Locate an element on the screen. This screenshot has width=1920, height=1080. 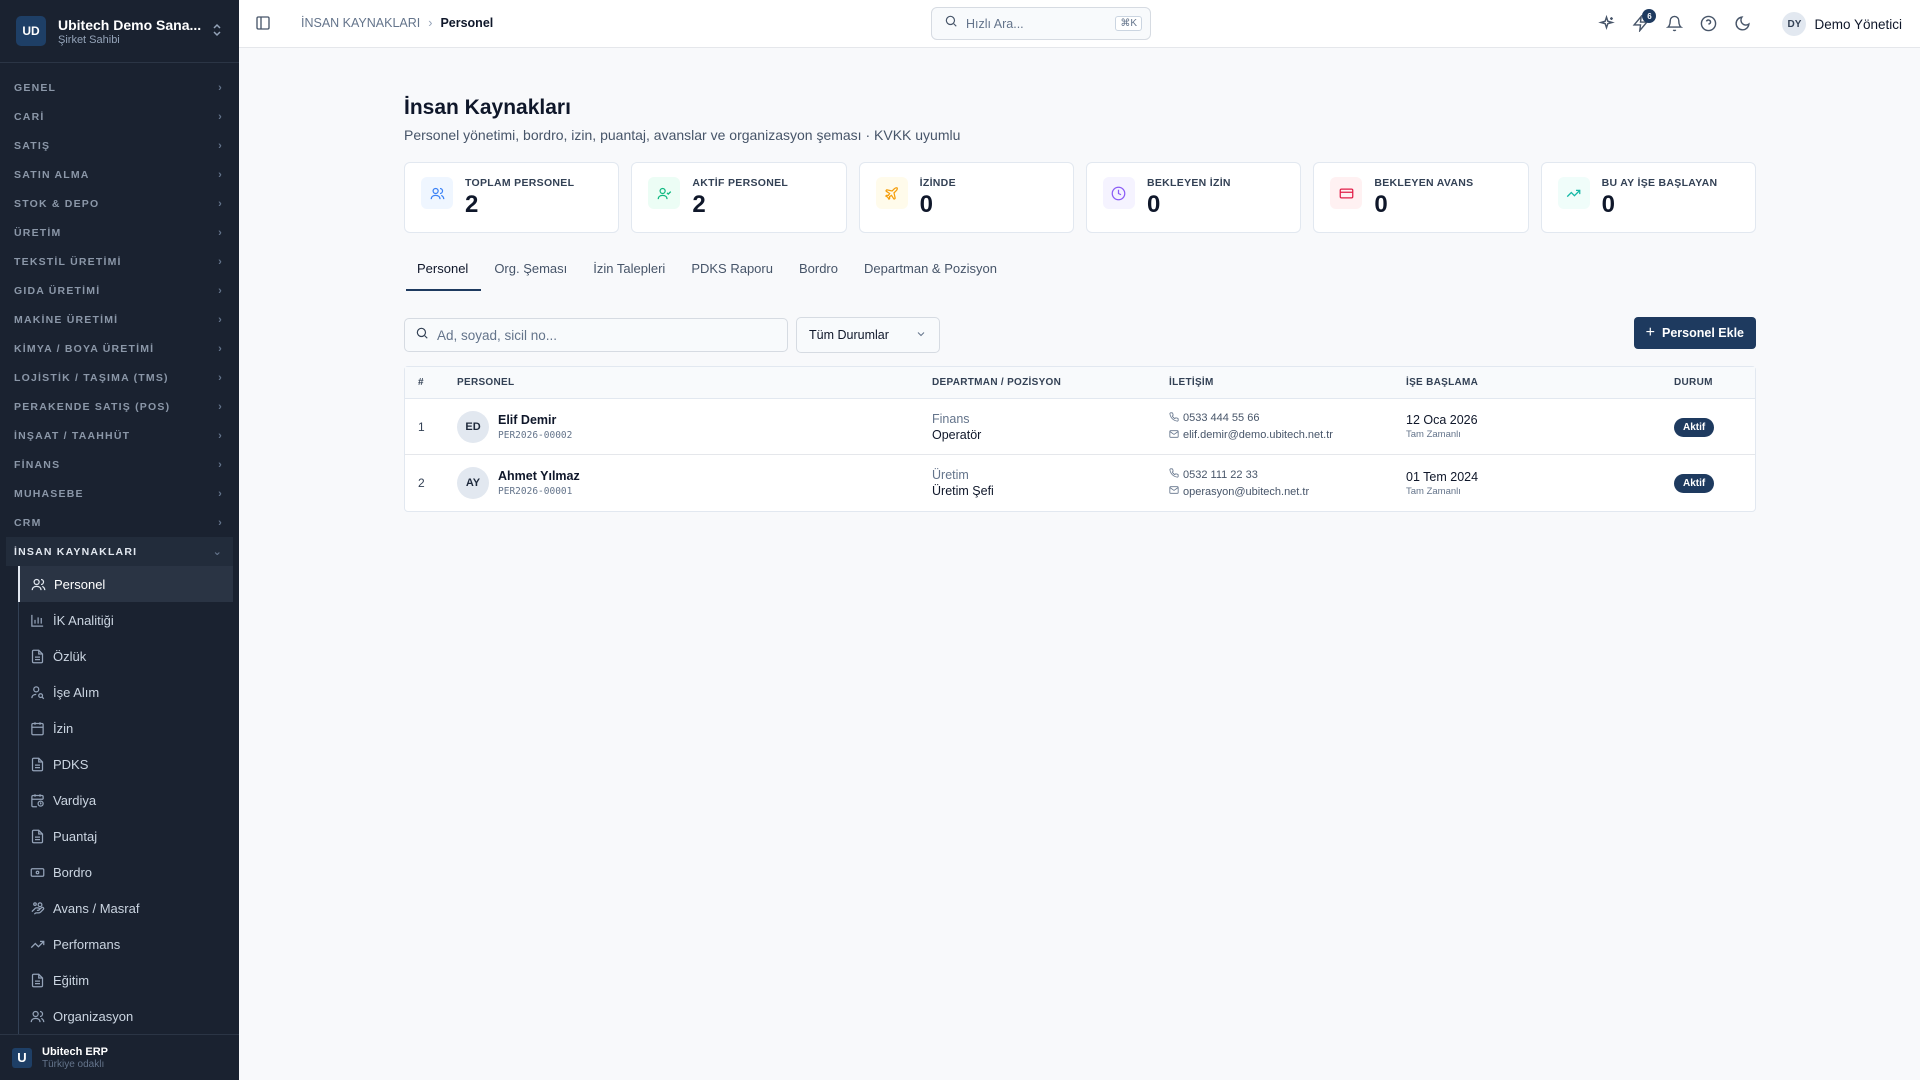
sidebar-item-egitim: Eğitim is located at coordinates (126, 980).